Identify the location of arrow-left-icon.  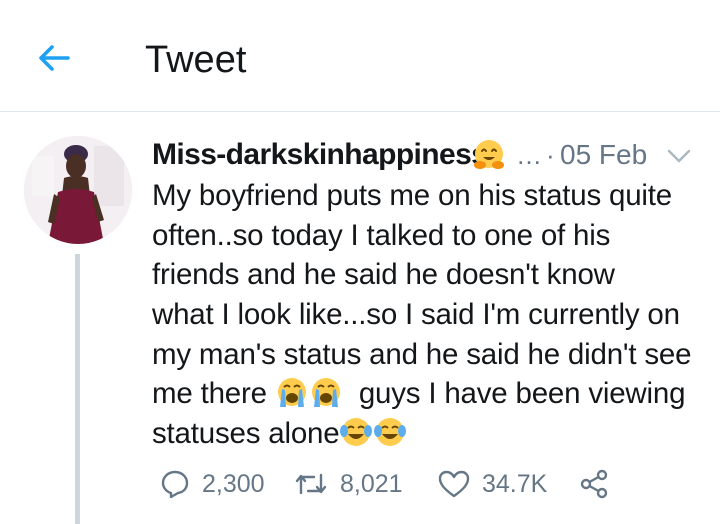
(54, 58).